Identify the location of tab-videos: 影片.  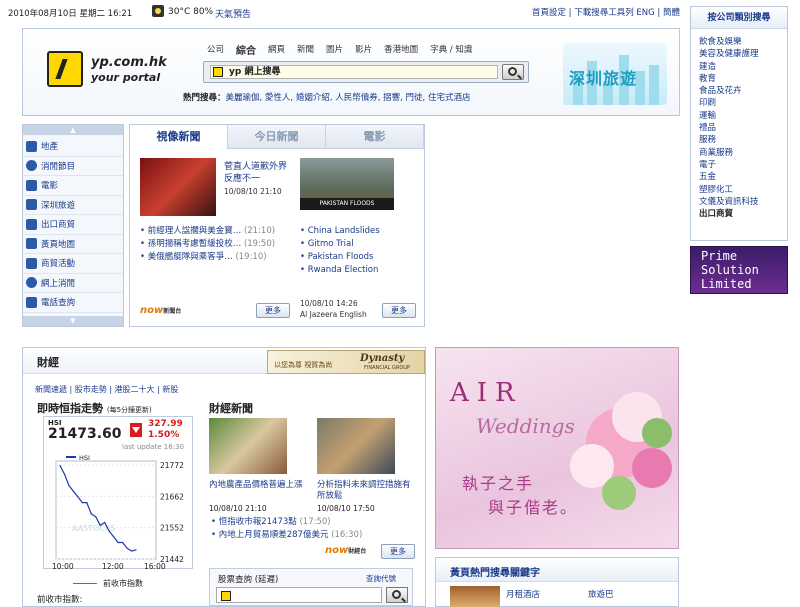
(363, 50).